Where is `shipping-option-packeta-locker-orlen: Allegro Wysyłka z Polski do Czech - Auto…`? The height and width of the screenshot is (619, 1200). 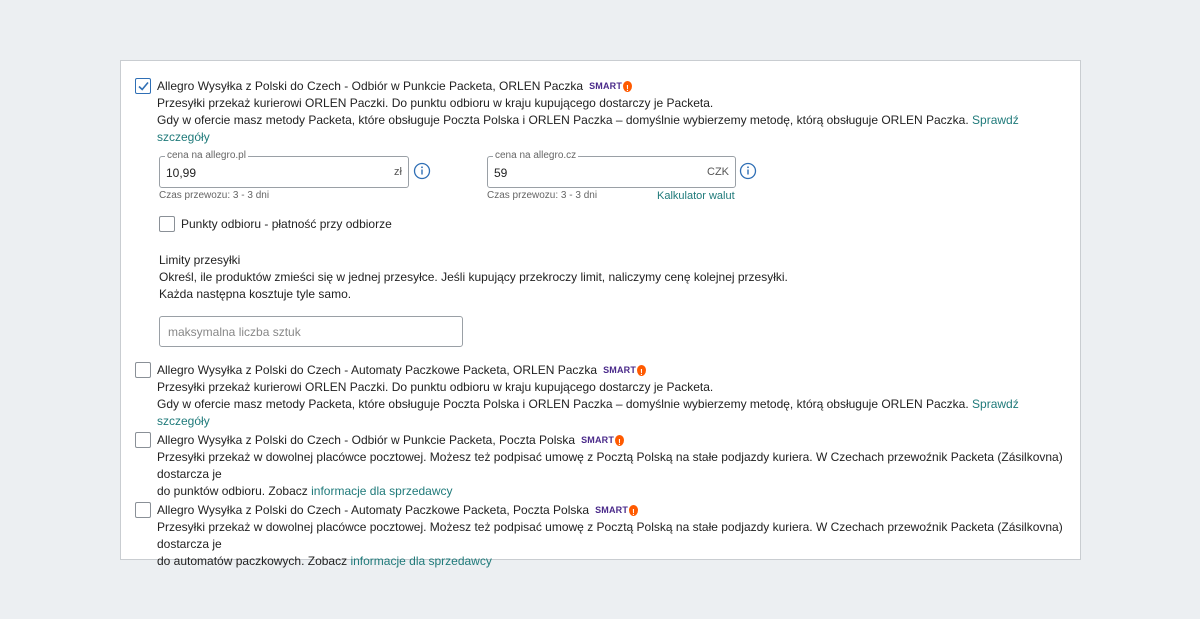 shipping-option-packeta-locker-orlen: Allegro Wysyłka z Polski do Czech - Auto… is located at coordinates (600, 395).